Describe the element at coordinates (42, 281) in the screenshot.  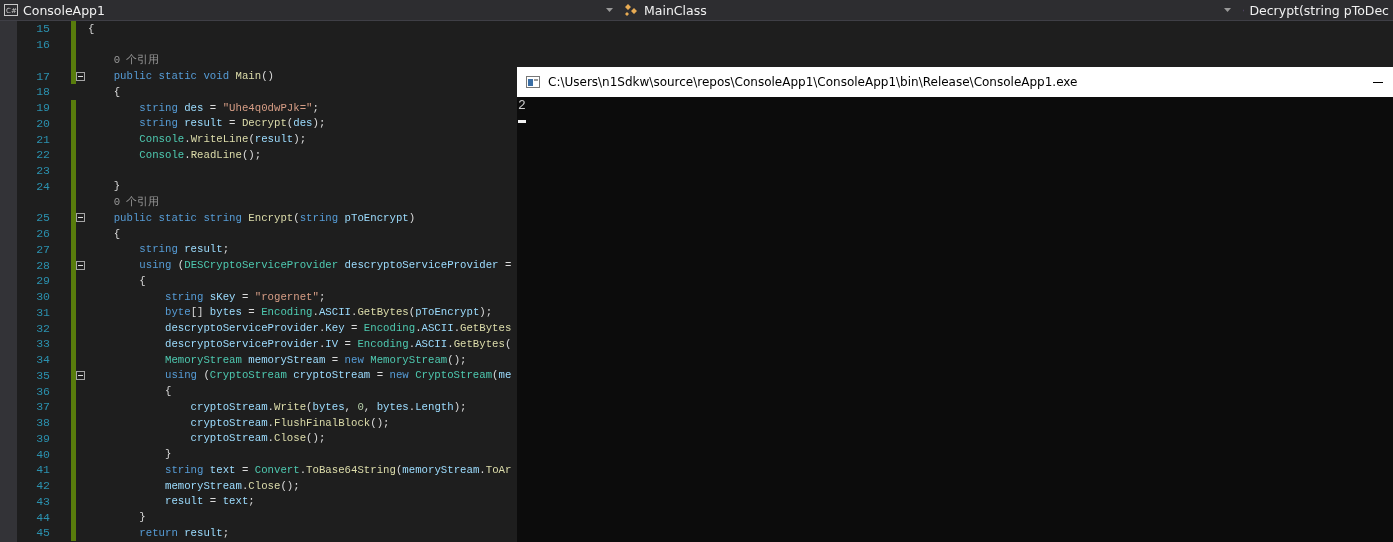
I see `line-number: 29` at that location.